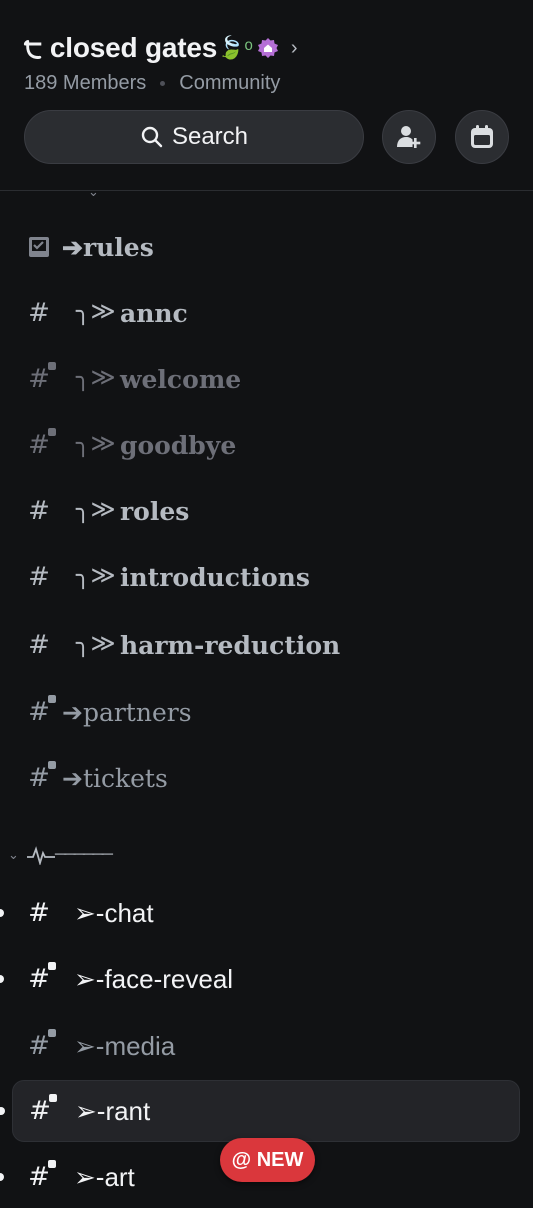  What do you see at coordinates (104, 1176) in the screenshot?
I see `channel-label: ➢-art` at bounding box center [104, 1176].